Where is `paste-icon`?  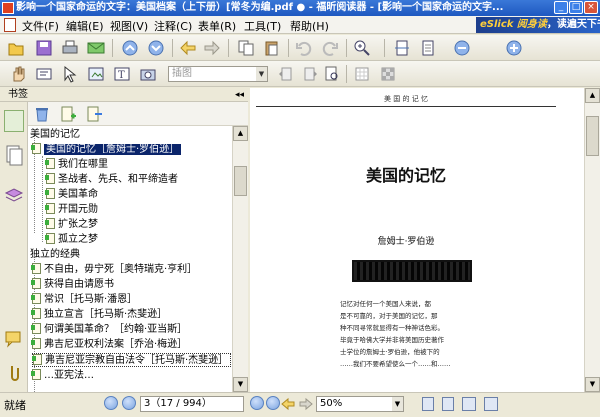 paste-icon is located at coordinates (272, 48).